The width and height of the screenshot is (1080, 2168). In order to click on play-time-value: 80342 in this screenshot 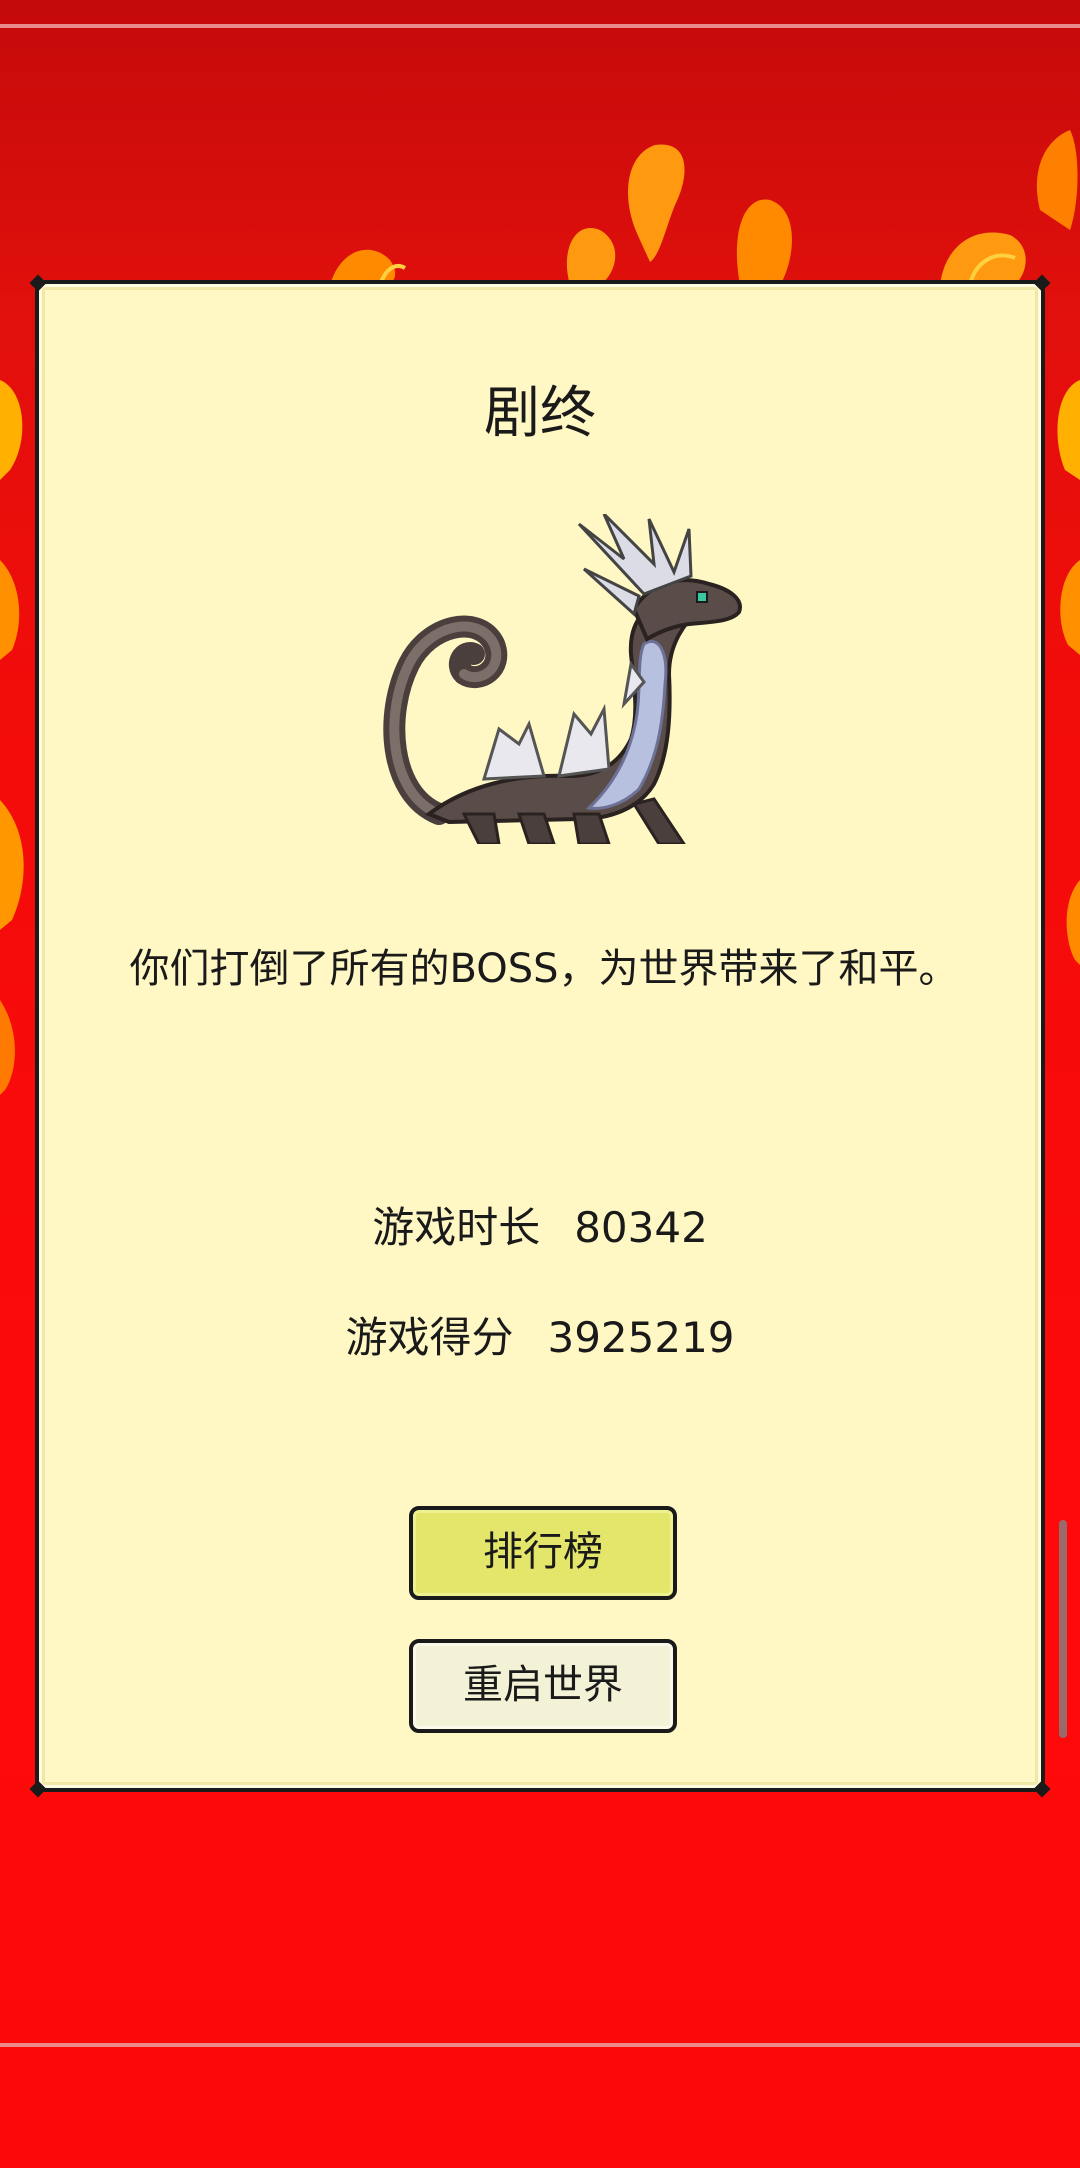, I will do `click(641, 1227)`.